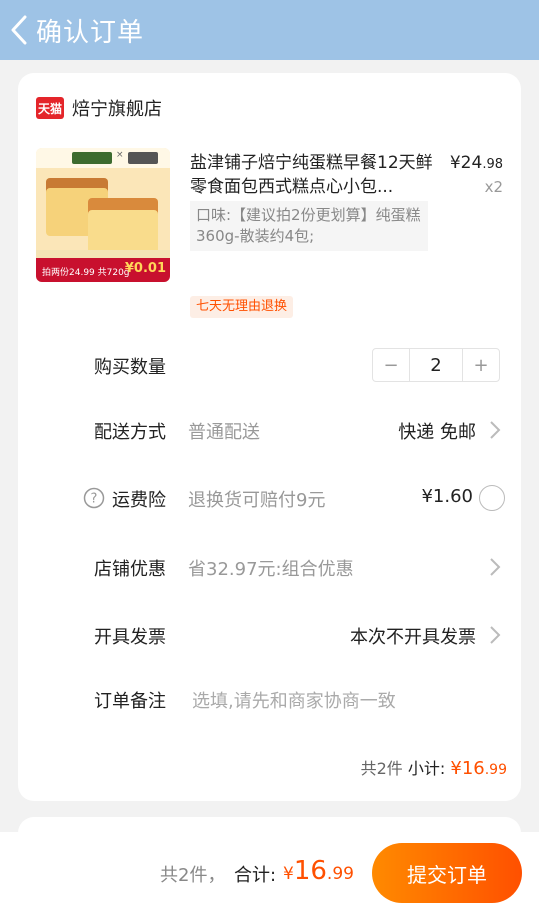 This screenshot has height=910, width=539. I want to click on quantity-stepper: − 2 +, so click(436, 365).